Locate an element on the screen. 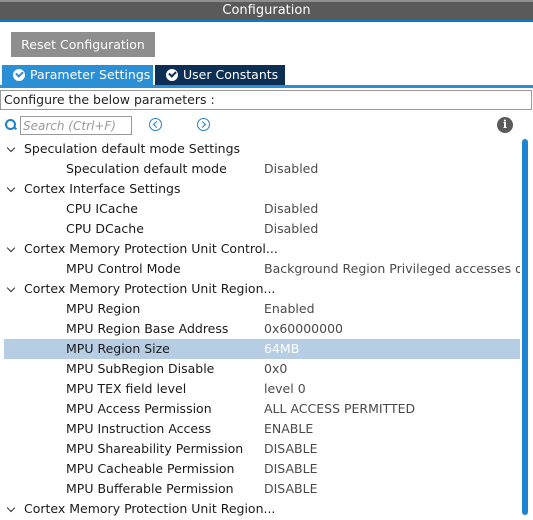  settings-tabs: Parameter Settings User Constants is located at coordinates (266, 75).